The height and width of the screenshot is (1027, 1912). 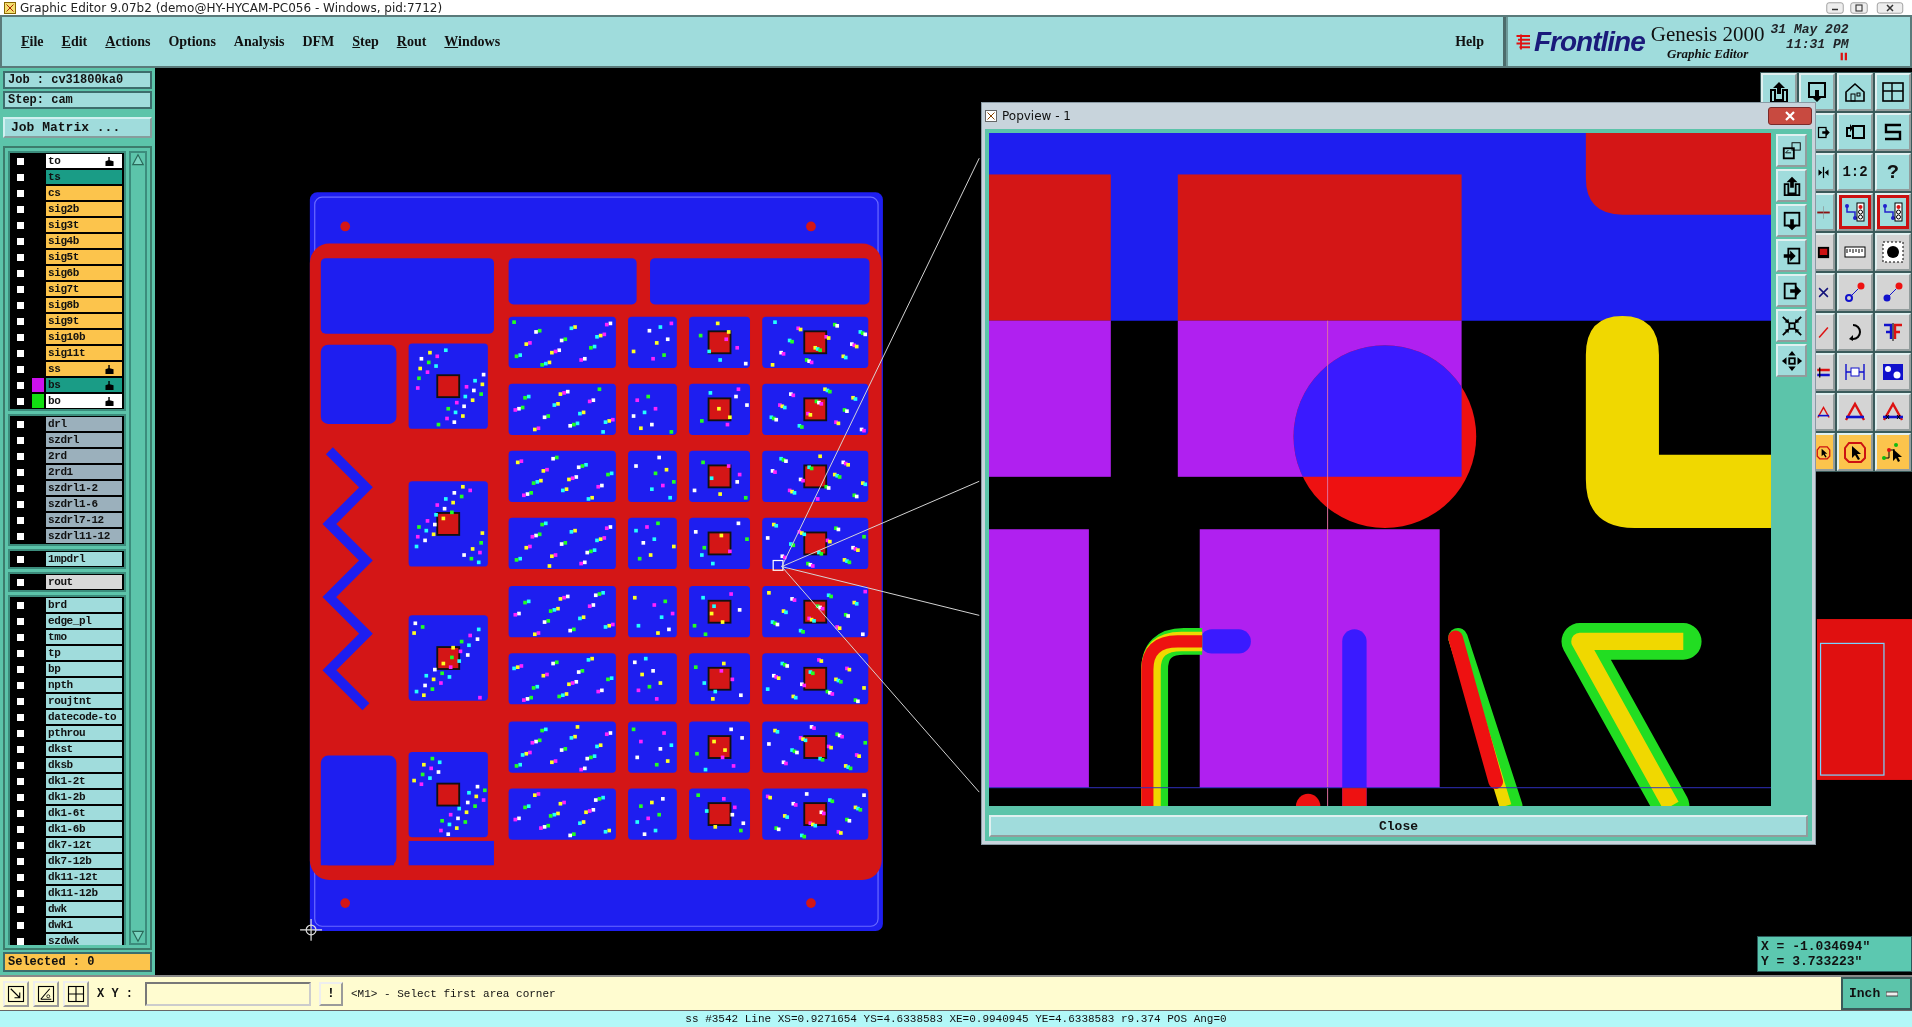 What do you see at coordinates (84, 536) in the screenshot?
I see `layer-name: szdrl11-12` at bounding box center [84, 536].